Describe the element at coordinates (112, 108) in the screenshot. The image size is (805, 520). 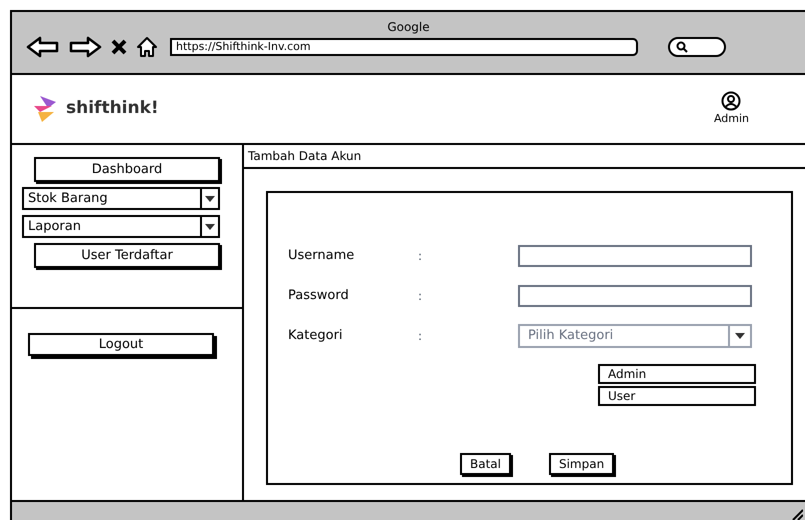
I see `brand-name: shifthink!` at that location.